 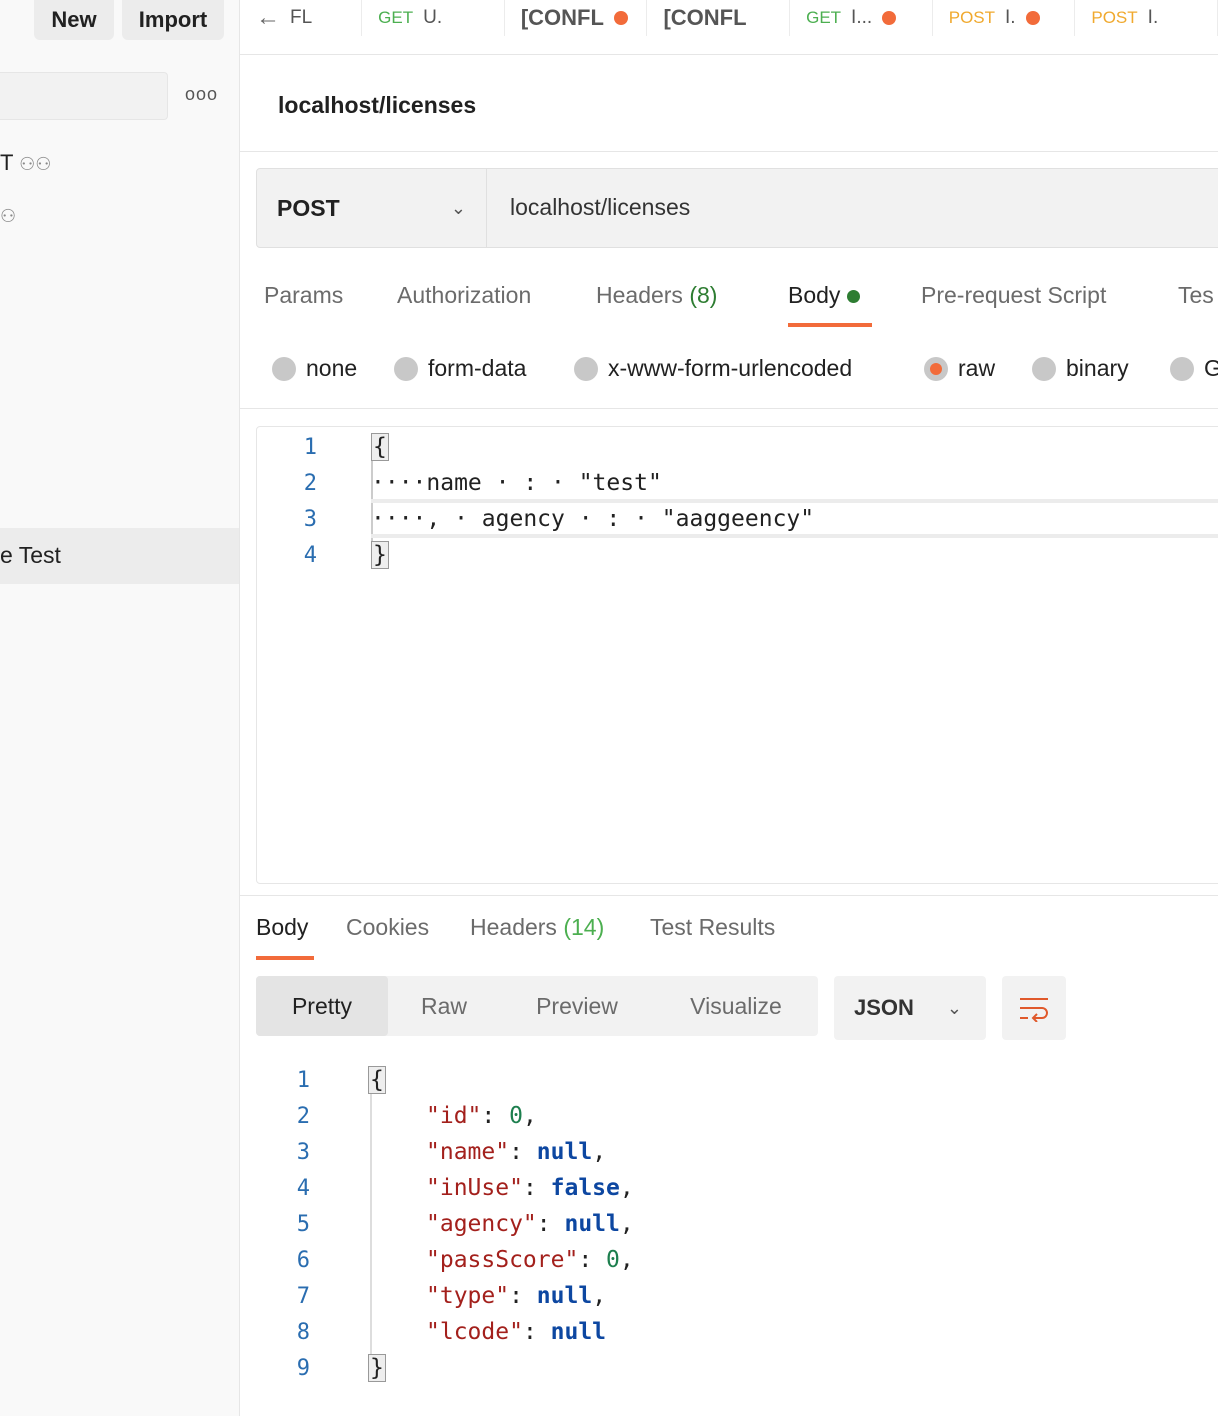 I want to click on resp-tab-tests: Test Results, so click(x=712, y=927).